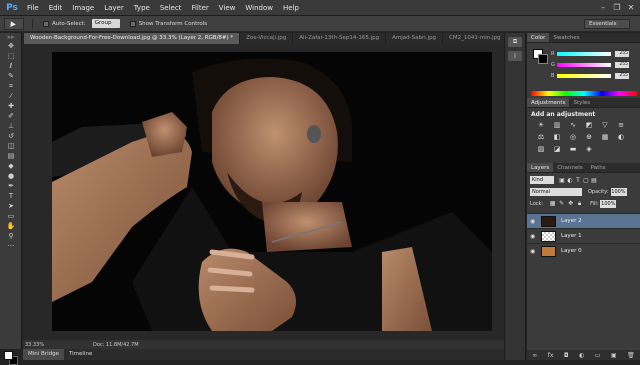 This screenshot has width=640, height=365. Describe the element at coordinates (556, 192) in the screenshot. I see `blend-mode-dropdown: Normal` at that location.